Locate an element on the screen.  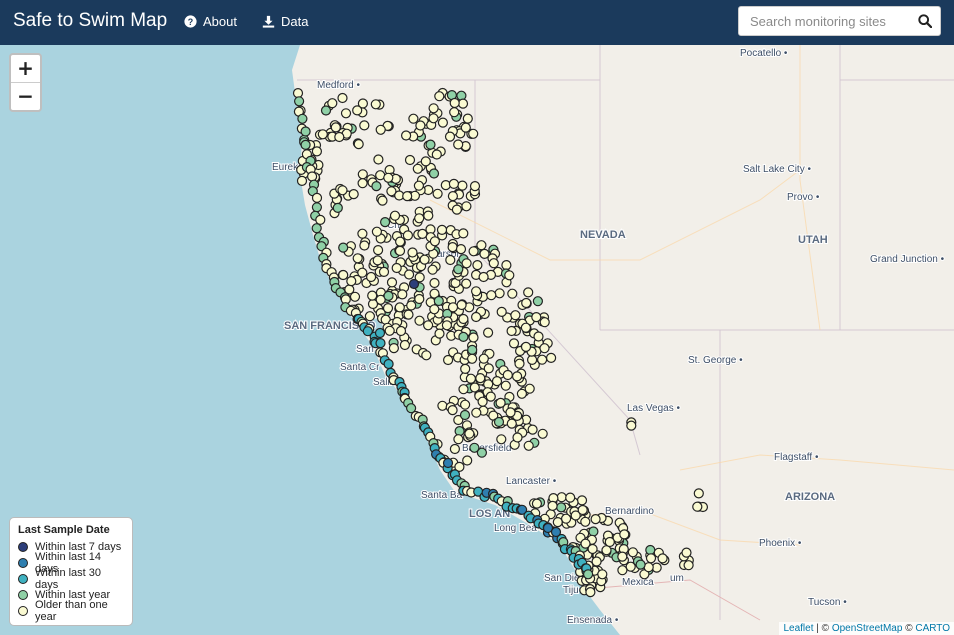
search-input is located at coordinates (829, 21).